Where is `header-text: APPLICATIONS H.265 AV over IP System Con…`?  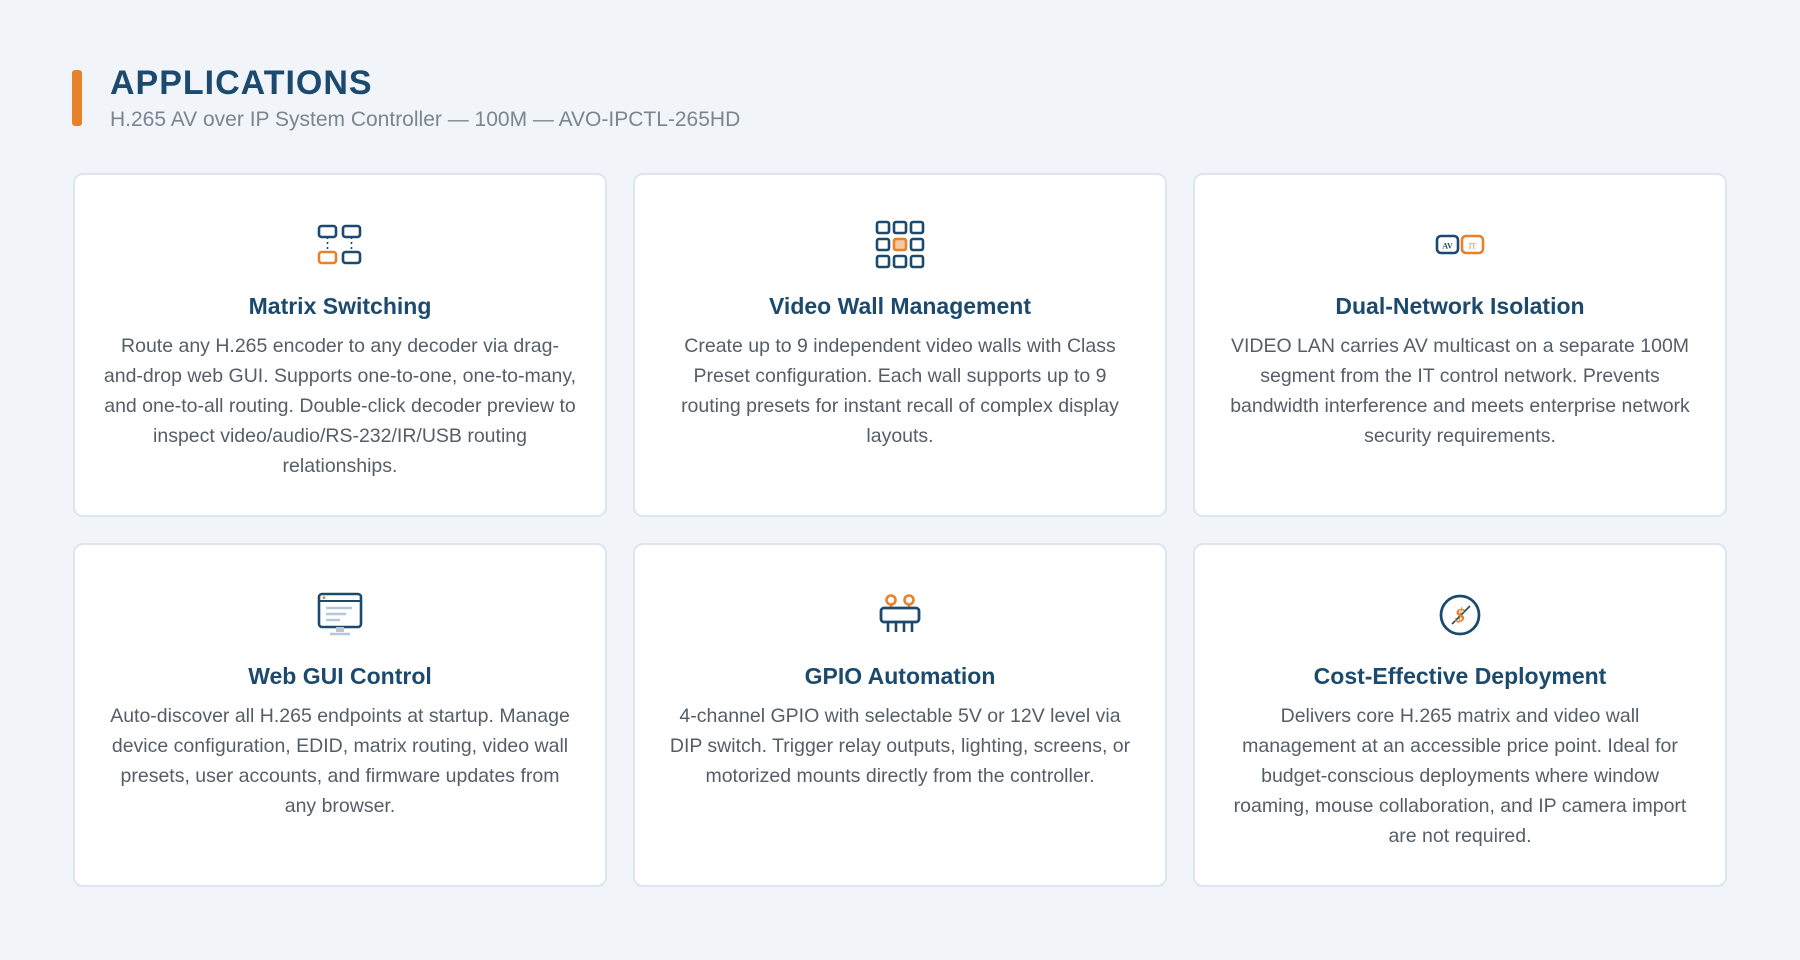
header-text: APPLICATIONS H.265 AV over IP System Con… is located at coordinates (425, 97).